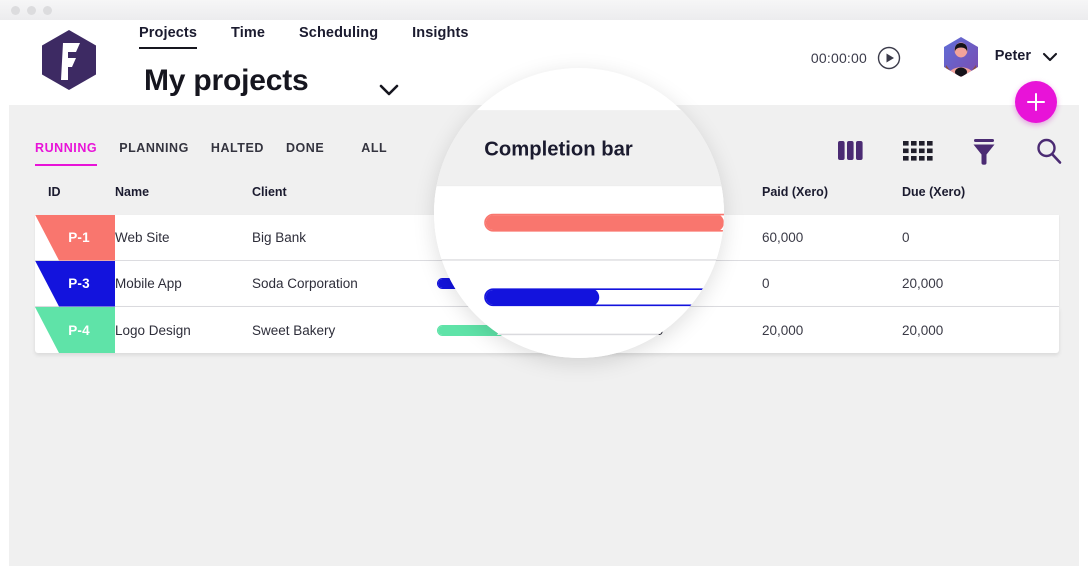 The height and width of the screenshot is (566, 1088). Describe the element at coordinates (66, 153) in the screenshot. I see `tab-running: RUNNING` at that location.